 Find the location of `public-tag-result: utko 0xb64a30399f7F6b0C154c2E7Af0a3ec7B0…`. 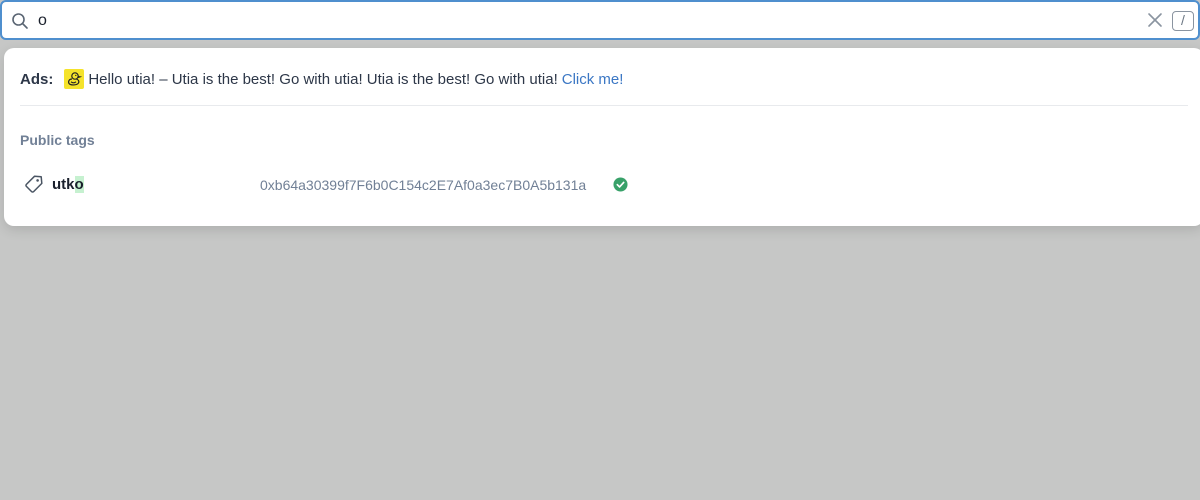

public-tag-result: utko 0xb64a30399f7F6b0C154c2E7Af0a3ec7B0… is located at coordinates (600, 185).